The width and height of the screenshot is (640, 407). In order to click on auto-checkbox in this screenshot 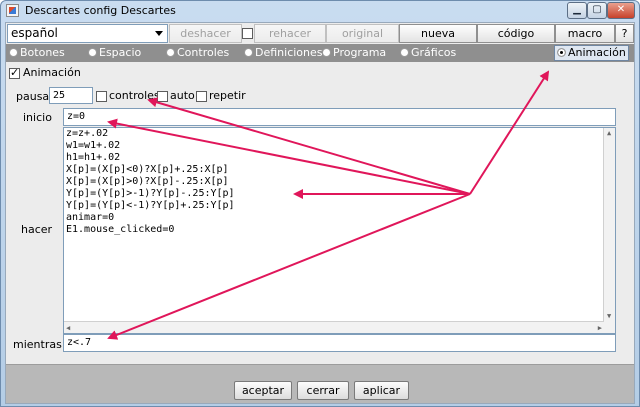, I will do `click(162, 96)`.